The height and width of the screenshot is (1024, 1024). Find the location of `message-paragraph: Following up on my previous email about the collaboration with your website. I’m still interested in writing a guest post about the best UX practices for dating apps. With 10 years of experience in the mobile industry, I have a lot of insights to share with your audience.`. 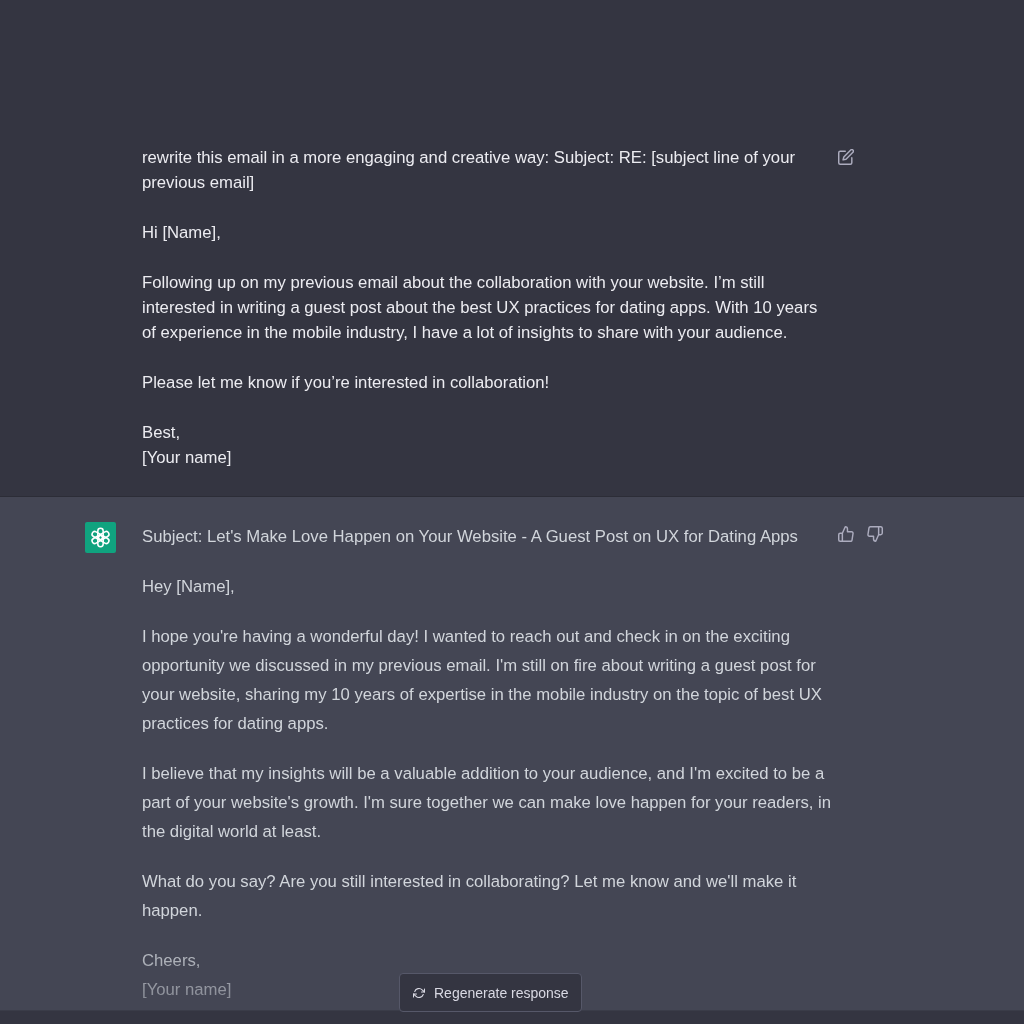

message-paragraph: Following up on my previous email about the collaboration with your website. I’m still interested in writing a guest post about the best UX practices for dating apps. With 10 years of experience in the mobile industry, I have a lot of insights to share with your audience. is located at coordinates (480, 308).